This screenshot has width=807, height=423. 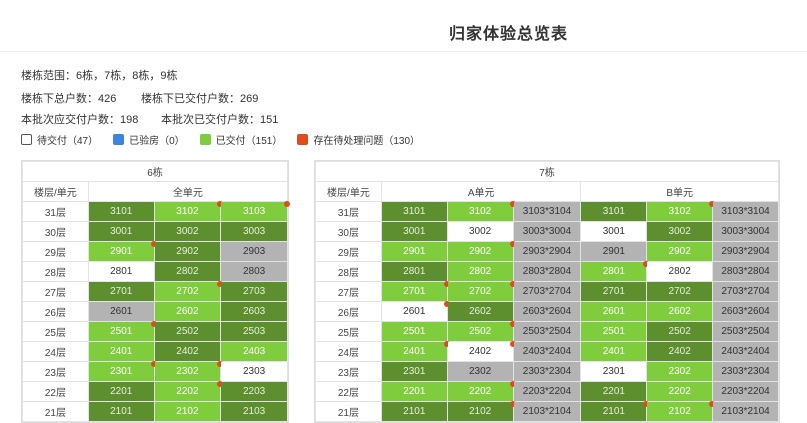 I want to click on unit-cell: 2703, so click(x=254, y=291).